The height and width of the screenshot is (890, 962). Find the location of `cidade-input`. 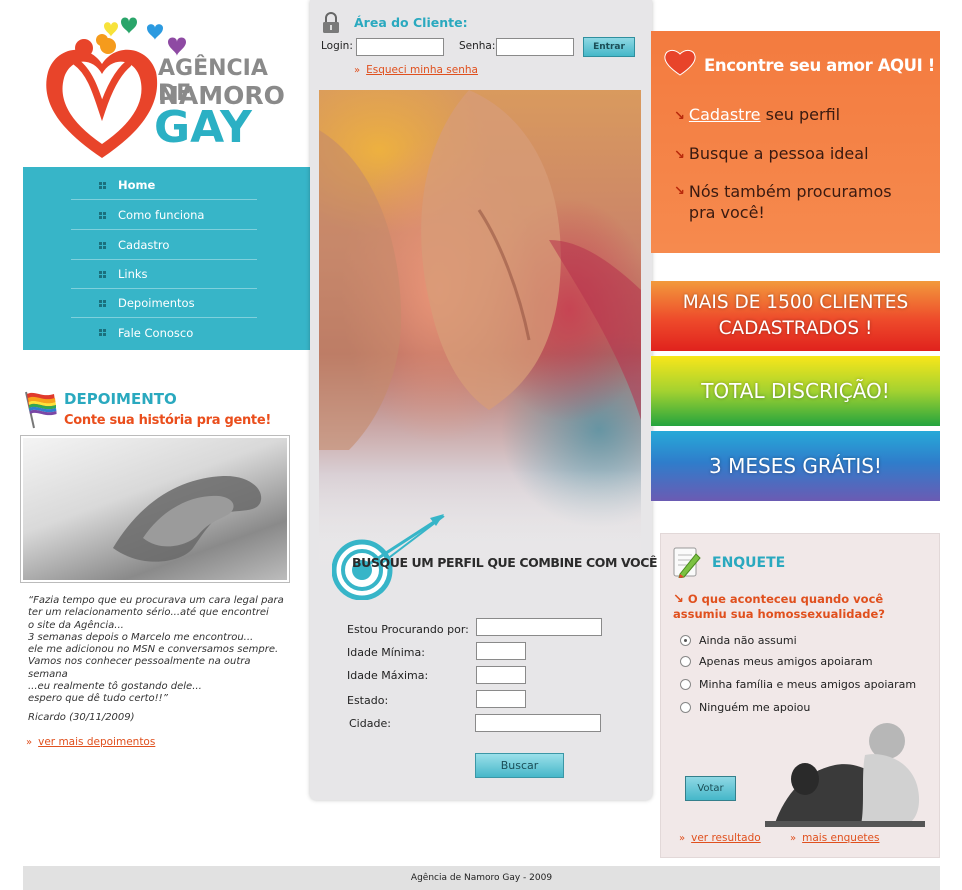

cidade-input is located at coordinates (538, 723).